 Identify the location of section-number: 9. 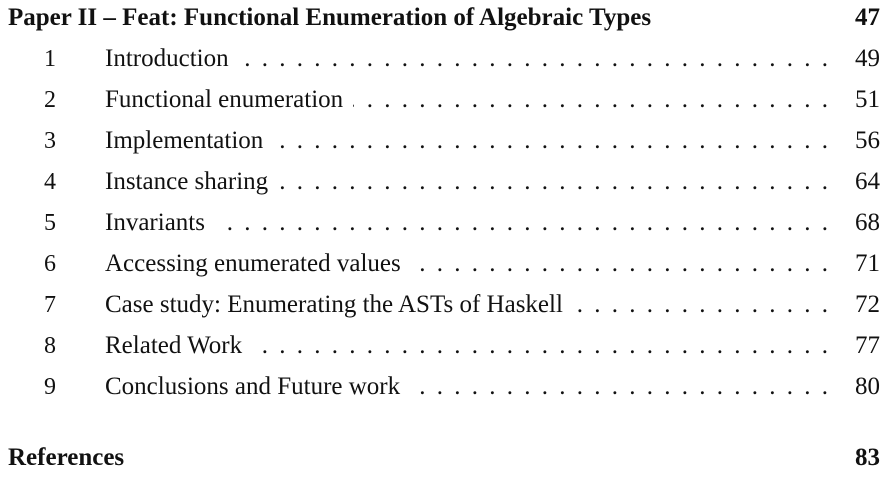
(50, 387).